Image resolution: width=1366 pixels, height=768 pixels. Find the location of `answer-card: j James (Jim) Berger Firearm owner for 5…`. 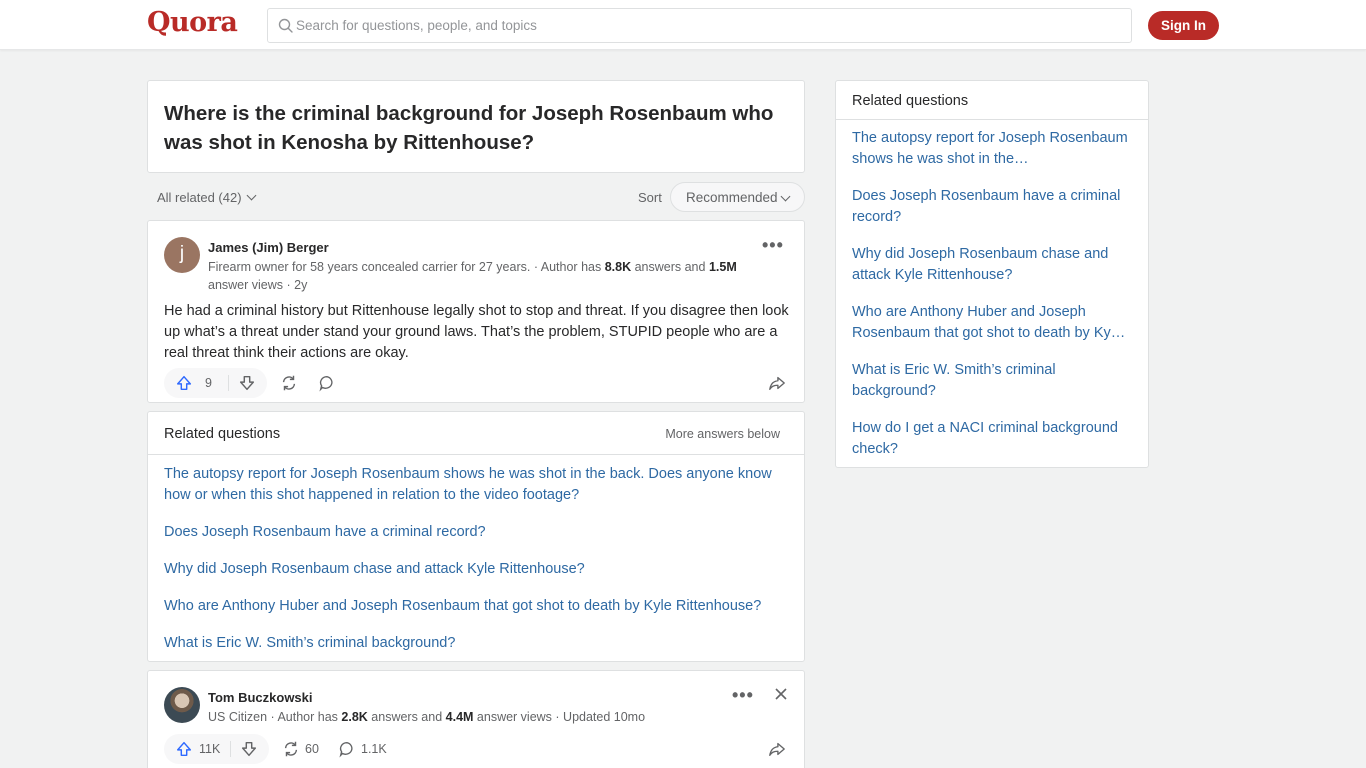

answer-card: j James (Jim) Berger Firearm owner for 5… is located at coordinates (476, 311).